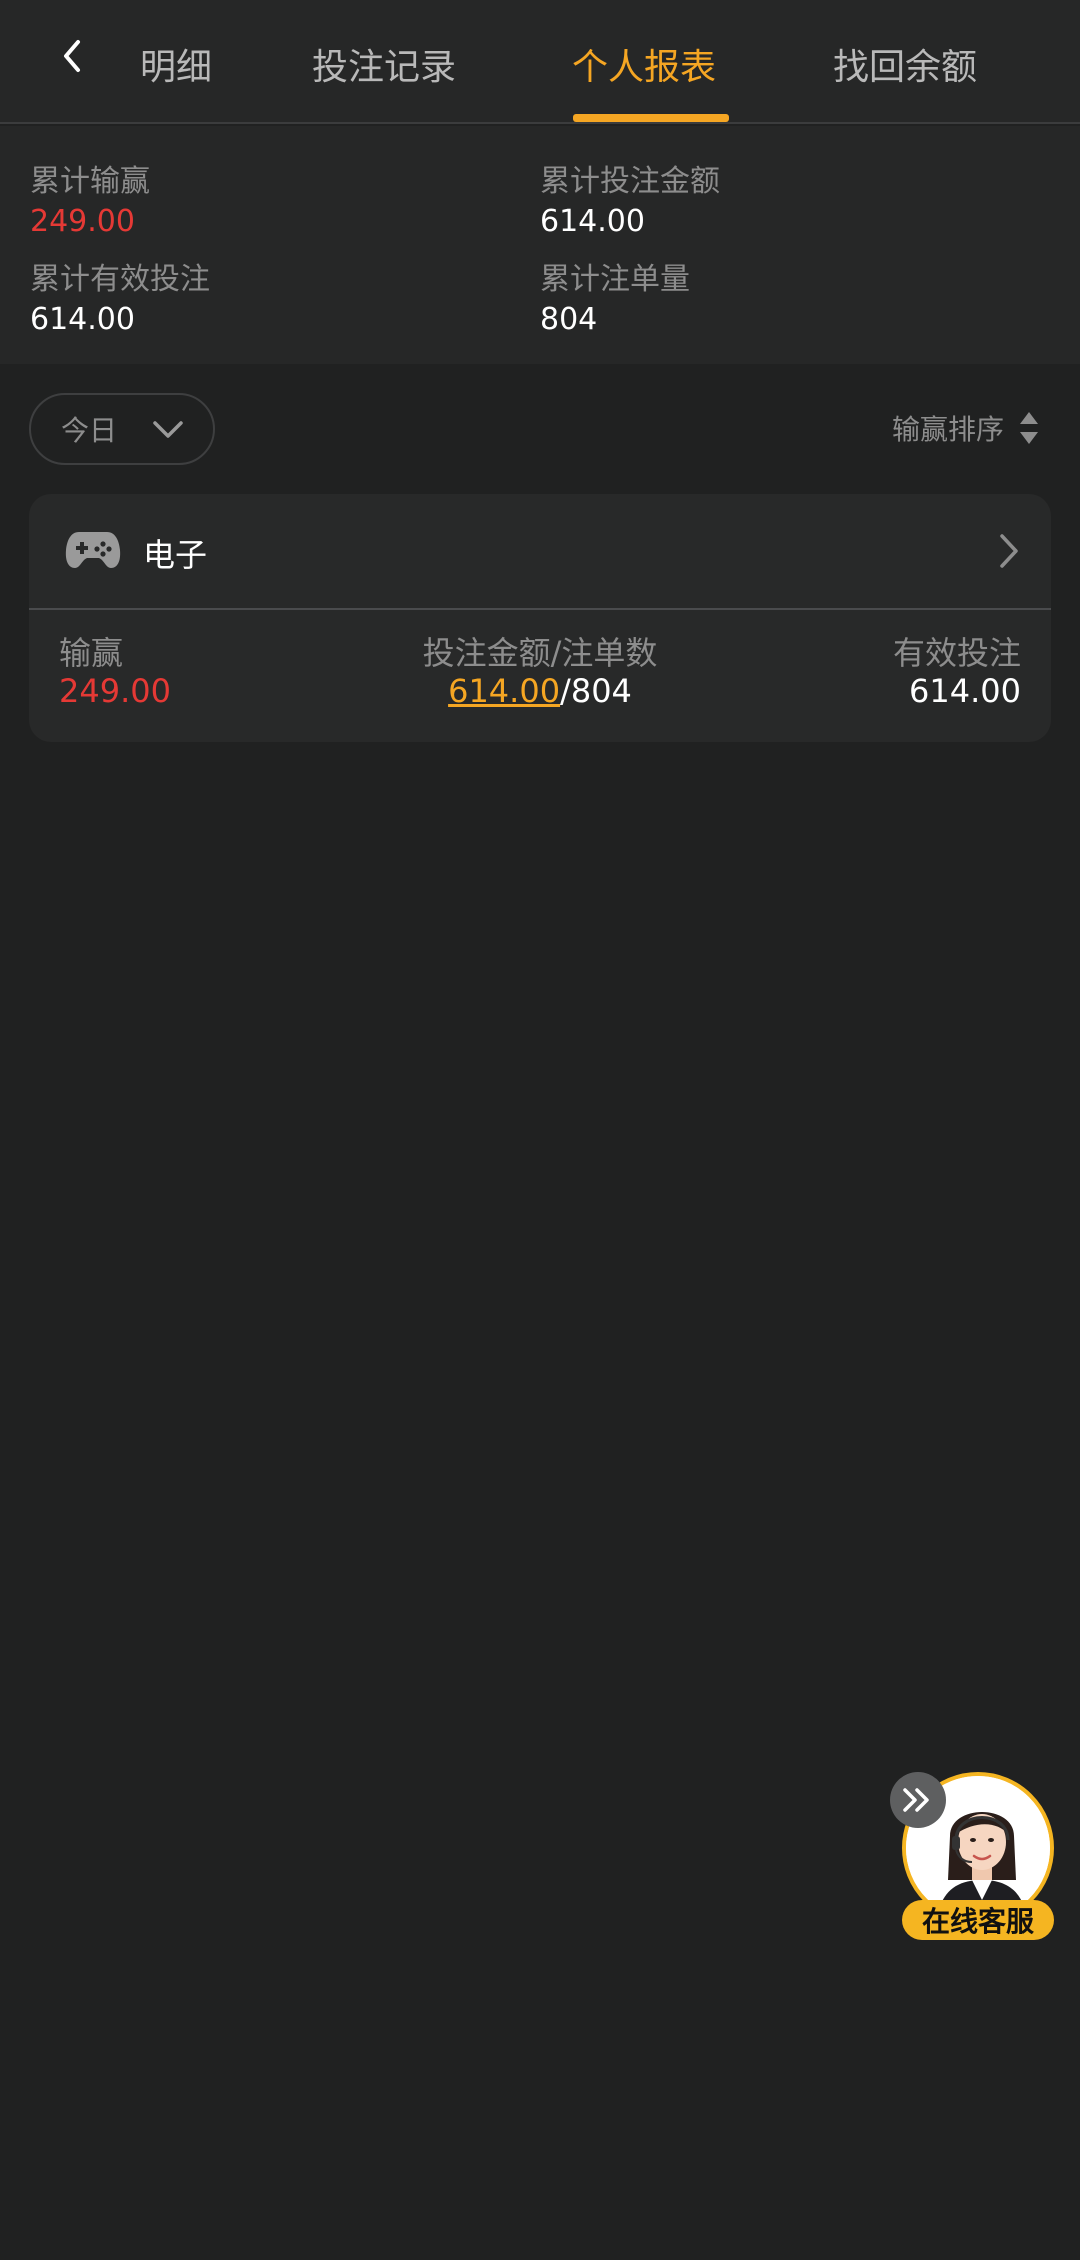 This screenshot has height=2260, width=1080. I want to click on back-button, so click(72, 56).